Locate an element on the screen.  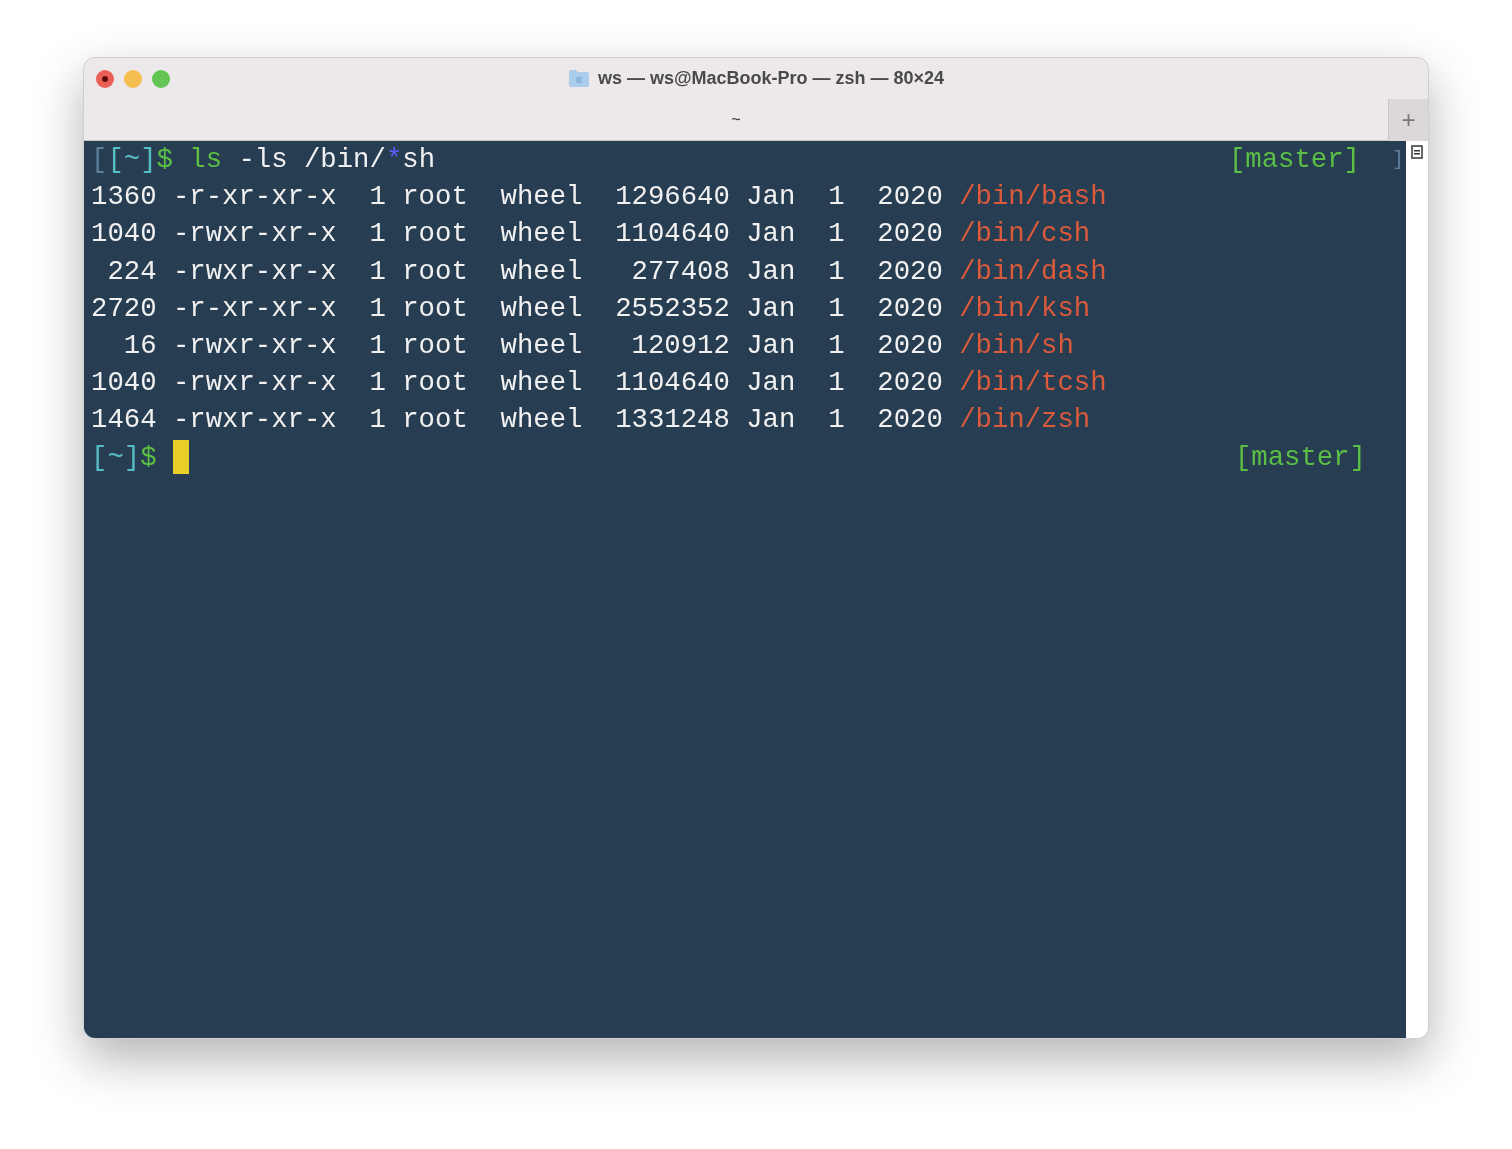
terminal-text: sh is located at coordinates (419, 160).